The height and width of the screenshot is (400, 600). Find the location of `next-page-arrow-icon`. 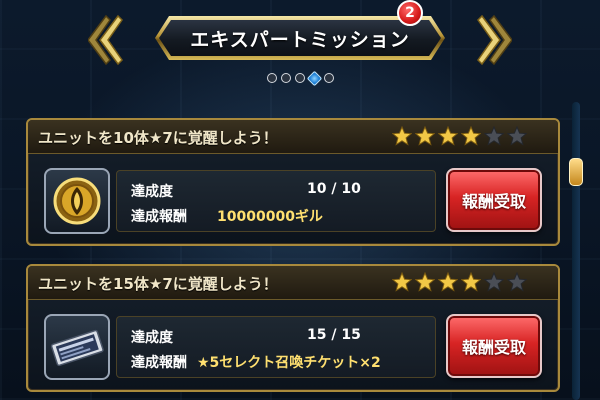

next-page-arrow-icon is located at coordinates (490, 40).